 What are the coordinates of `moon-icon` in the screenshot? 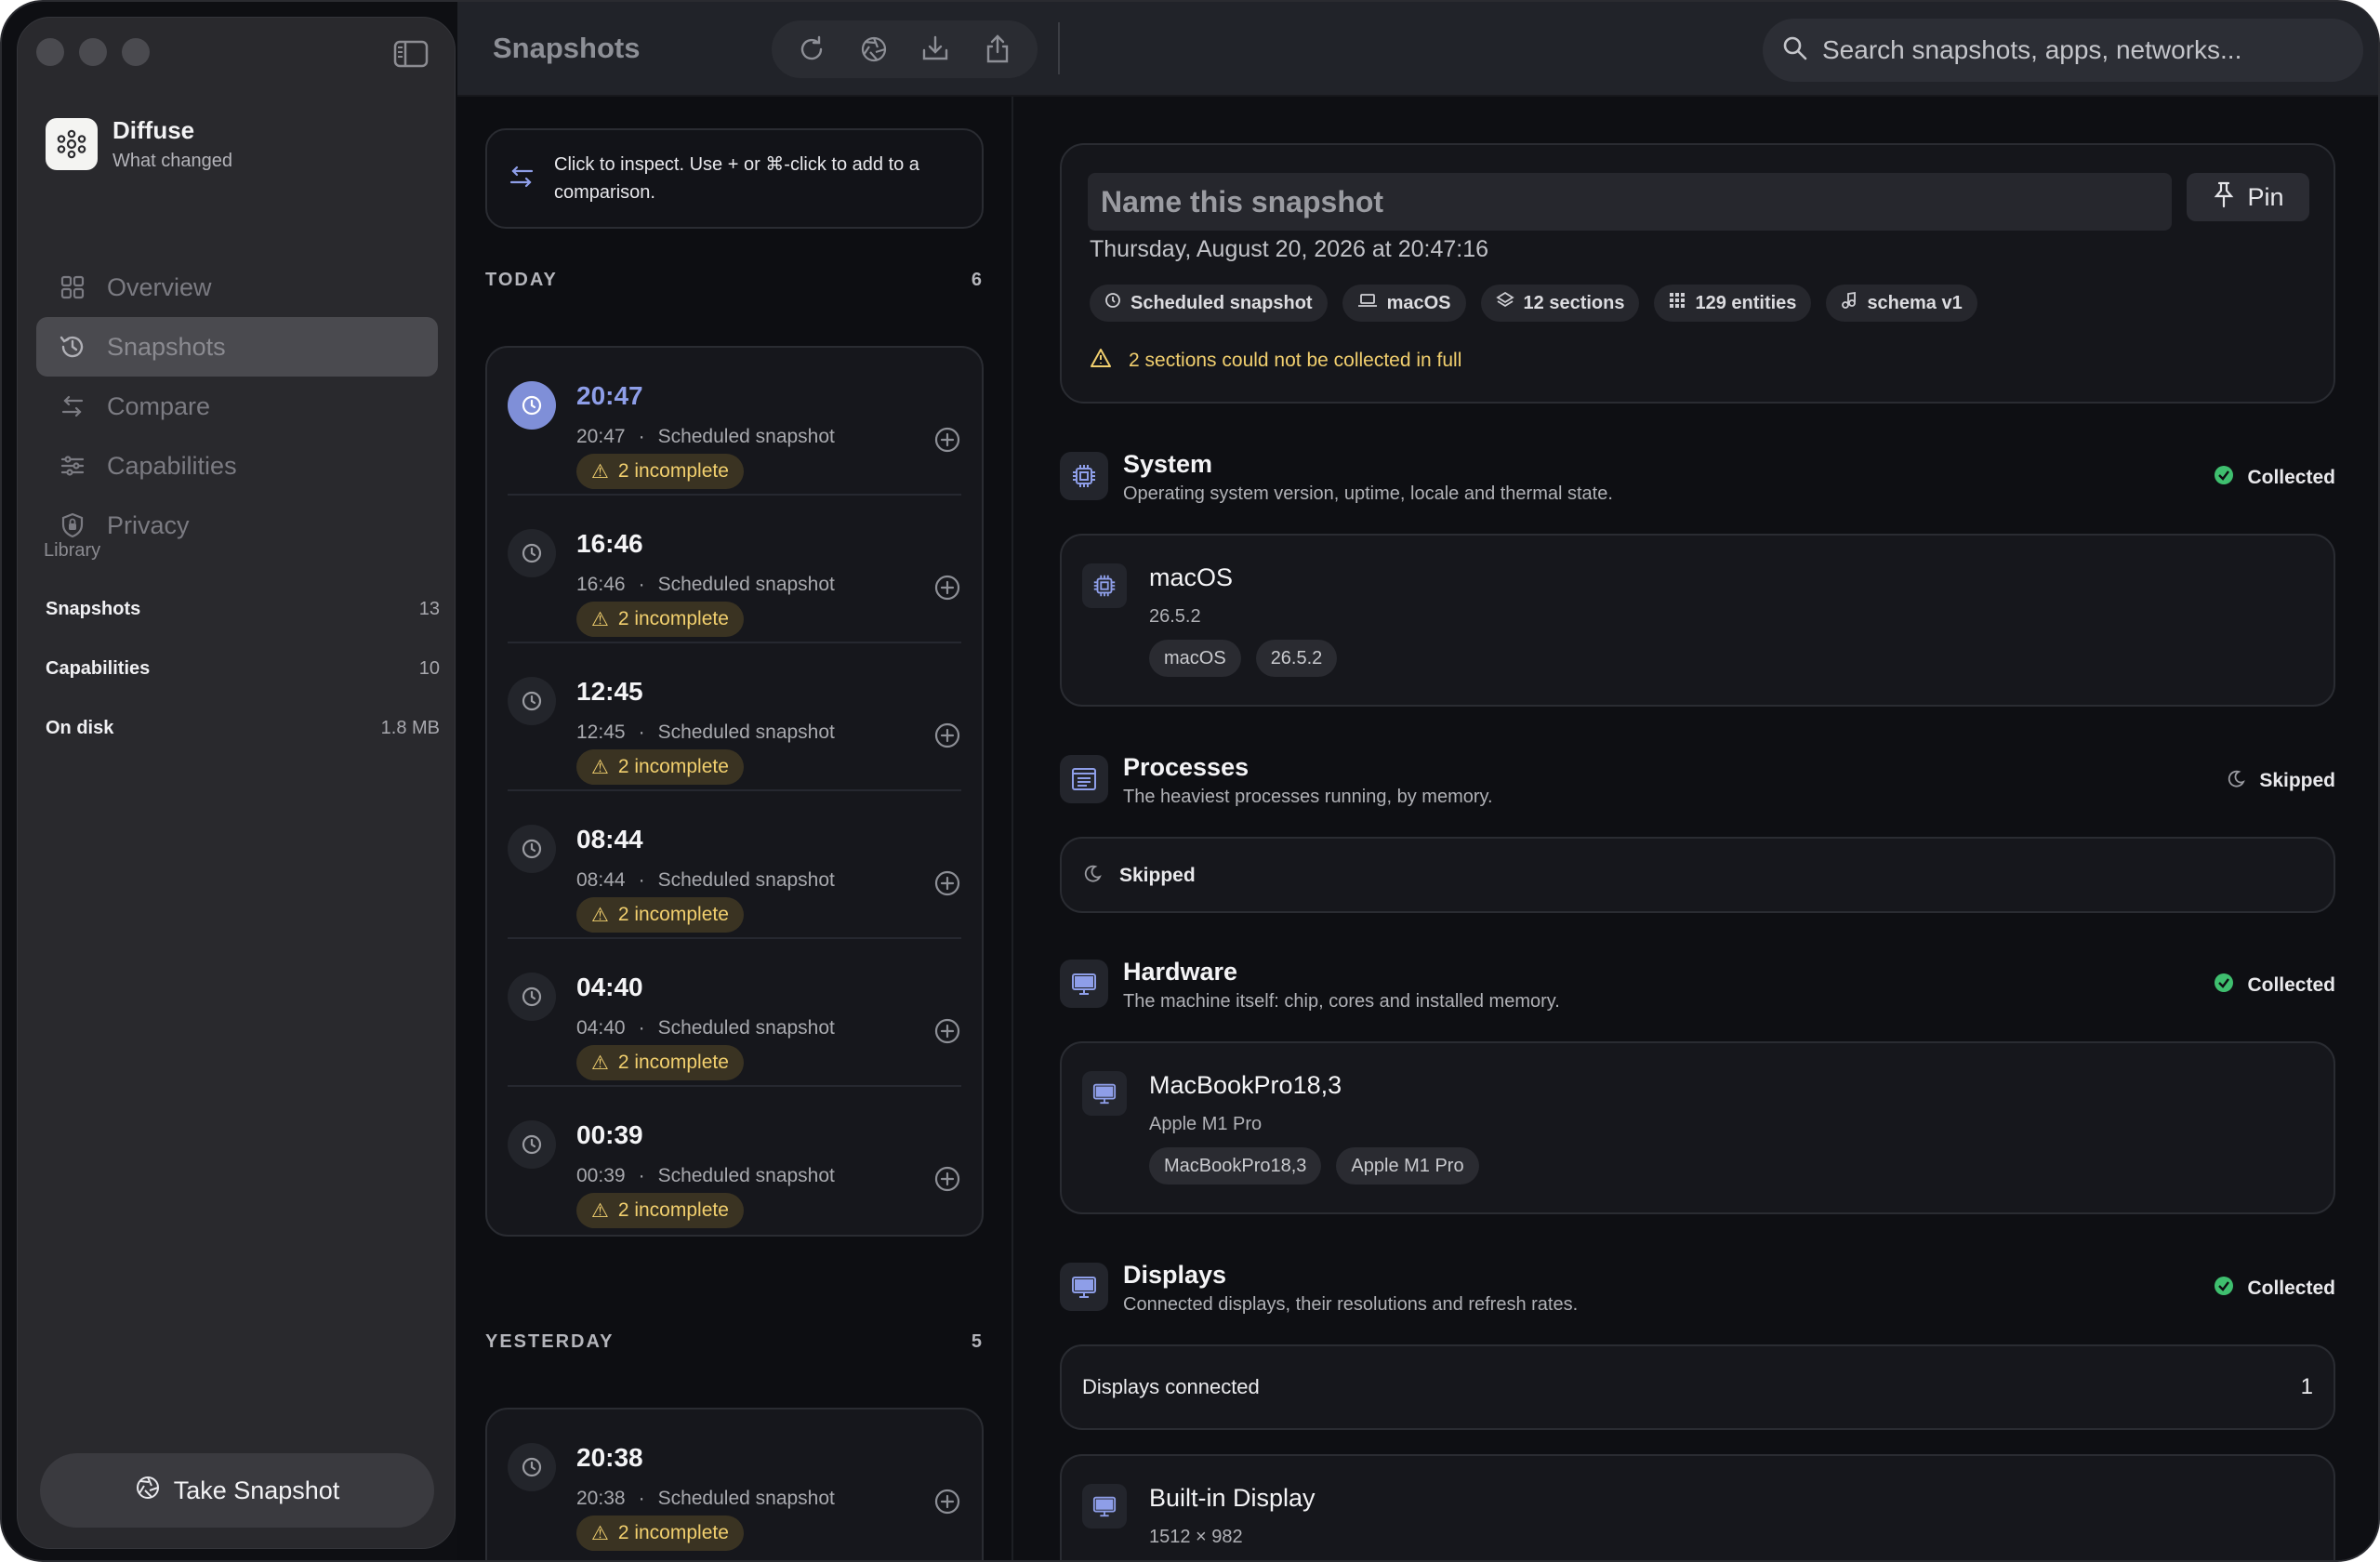 It's located at (1092, 875).